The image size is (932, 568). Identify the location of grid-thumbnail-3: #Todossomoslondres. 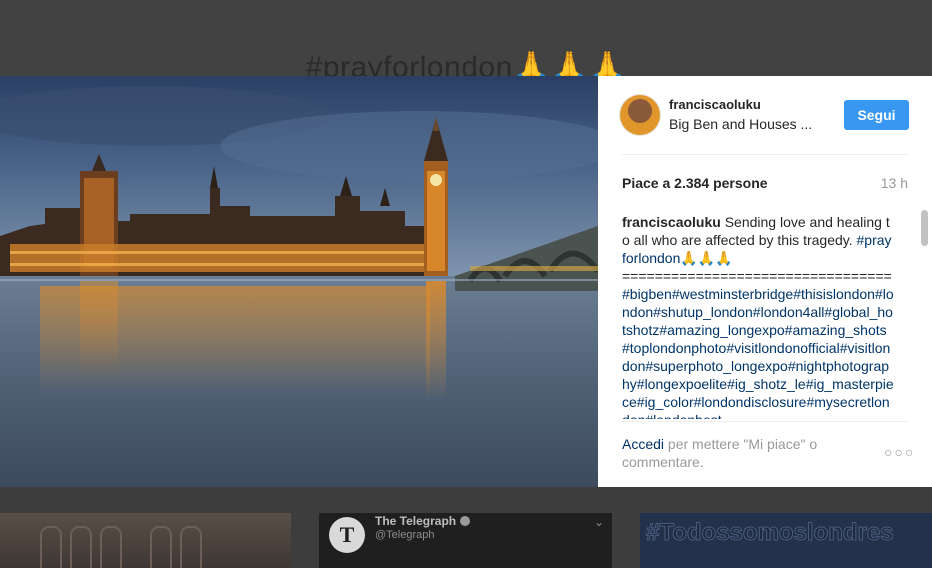
(786, 540).